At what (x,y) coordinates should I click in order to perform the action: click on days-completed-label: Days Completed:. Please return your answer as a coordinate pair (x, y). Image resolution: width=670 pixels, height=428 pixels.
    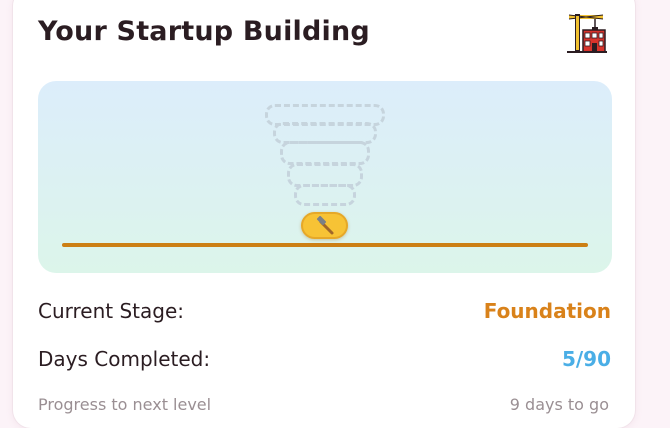
    Looking at the image, I should click on (124, 359).